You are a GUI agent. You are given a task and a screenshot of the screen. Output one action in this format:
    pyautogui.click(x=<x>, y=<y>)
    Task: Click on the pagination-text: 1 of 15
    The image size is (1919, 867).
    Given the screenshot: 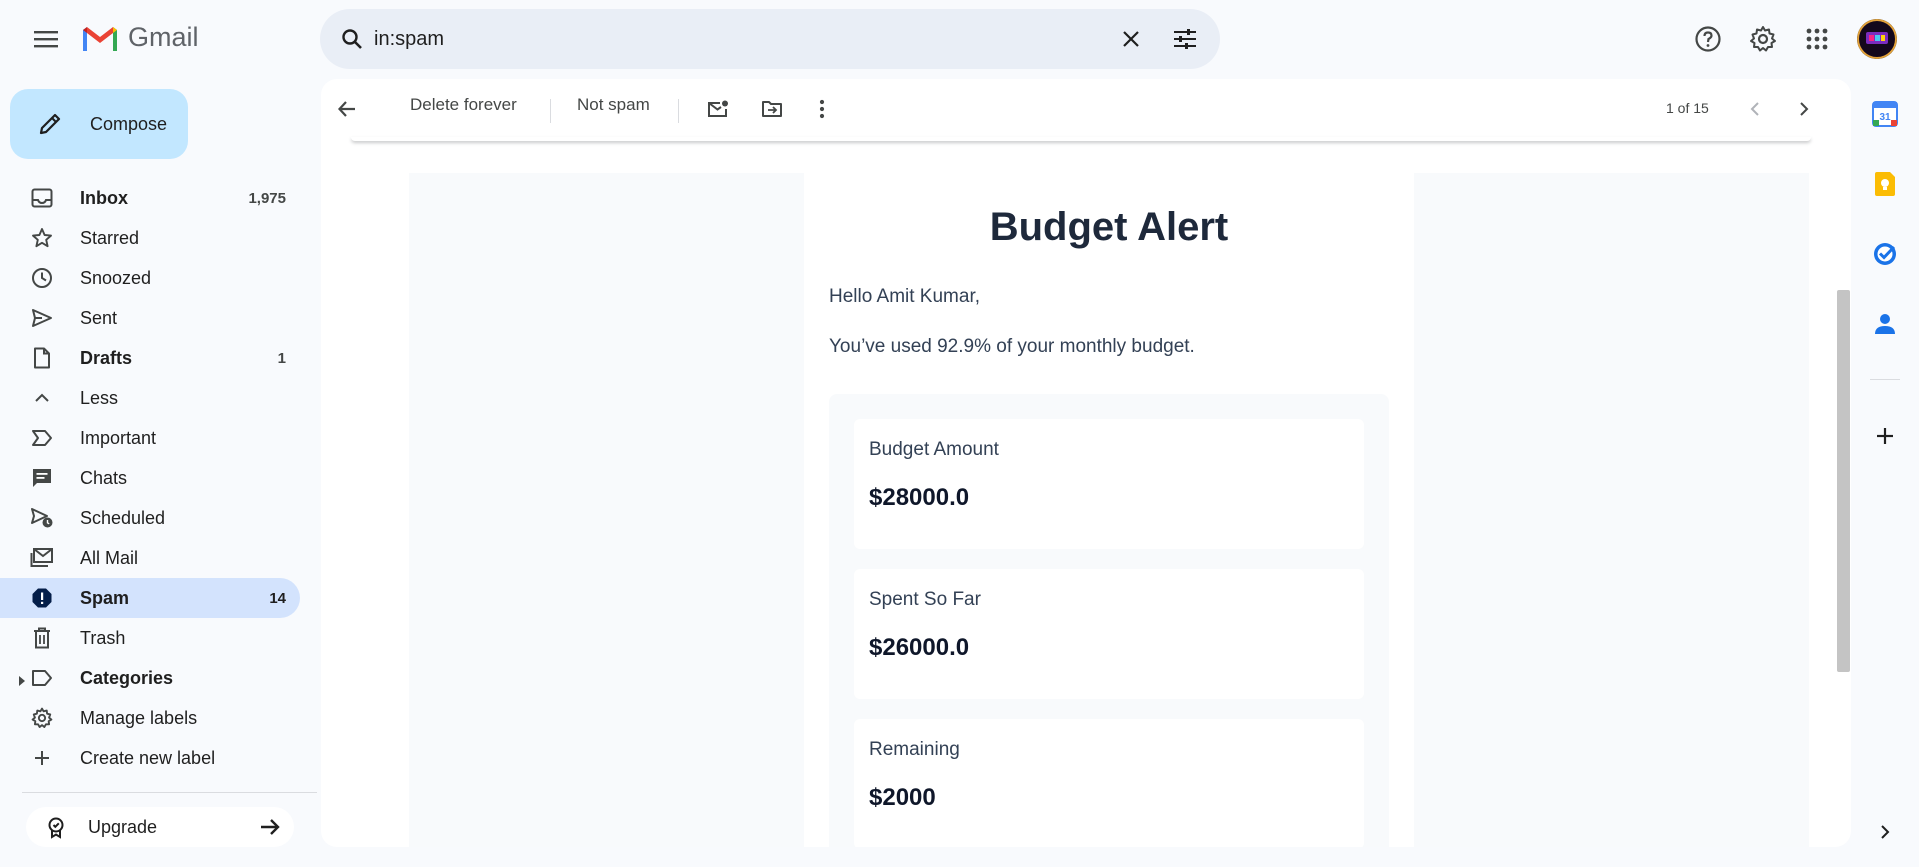 What is the action you would take?
    pyautogui.click(x=1687, y=108)
    